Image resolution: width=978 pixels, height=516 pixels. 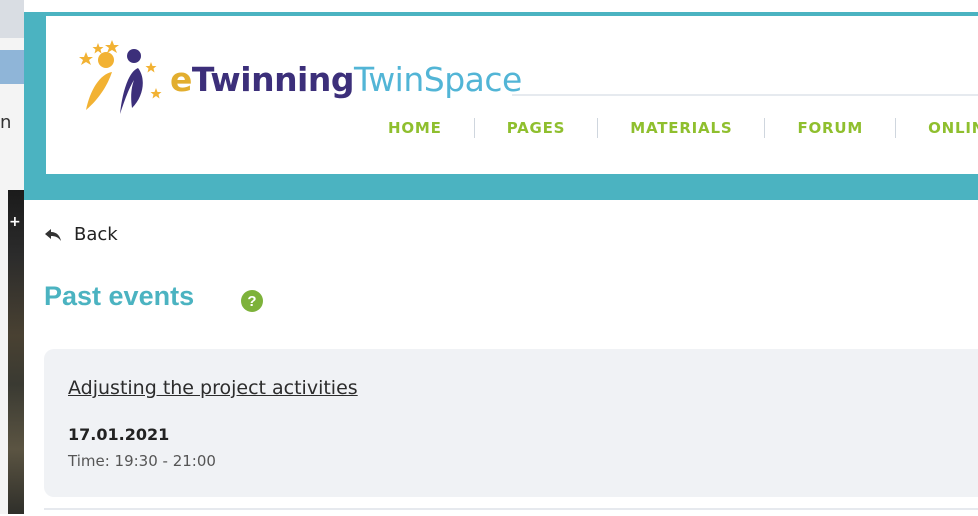 I want to click on header-divider, so click(x=745, y=95).